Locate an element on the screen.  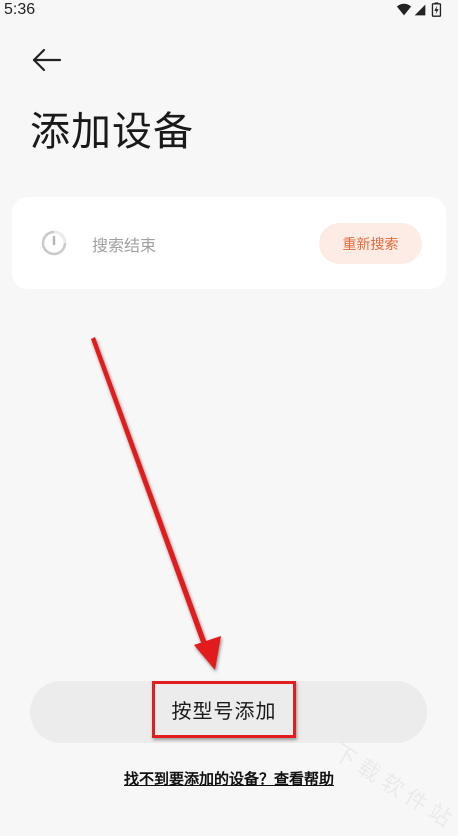
search-status-card: 搜索结束 重新搜索 is located at coordinates (229, 243).